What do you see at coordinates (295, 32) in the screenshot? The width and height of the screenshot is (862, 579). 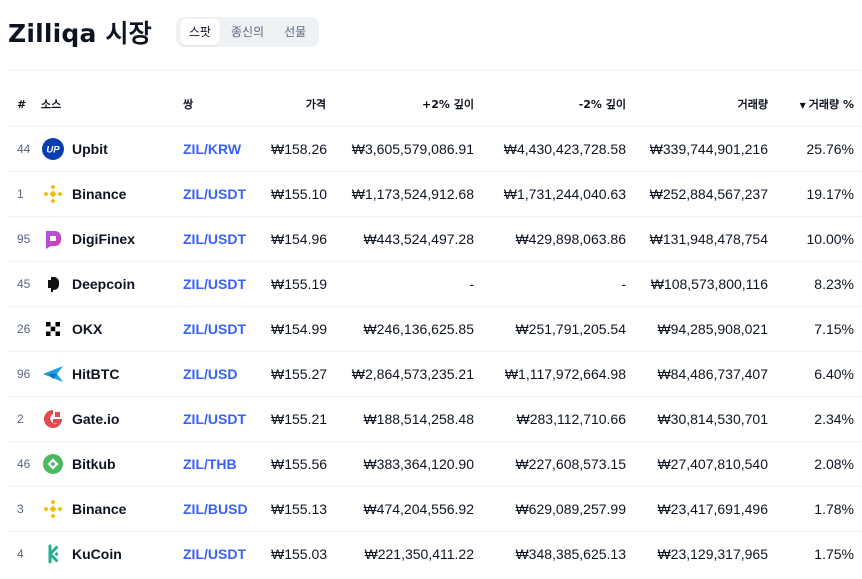 I see `tab-futures: 선물` at bounding box center [295, 32].